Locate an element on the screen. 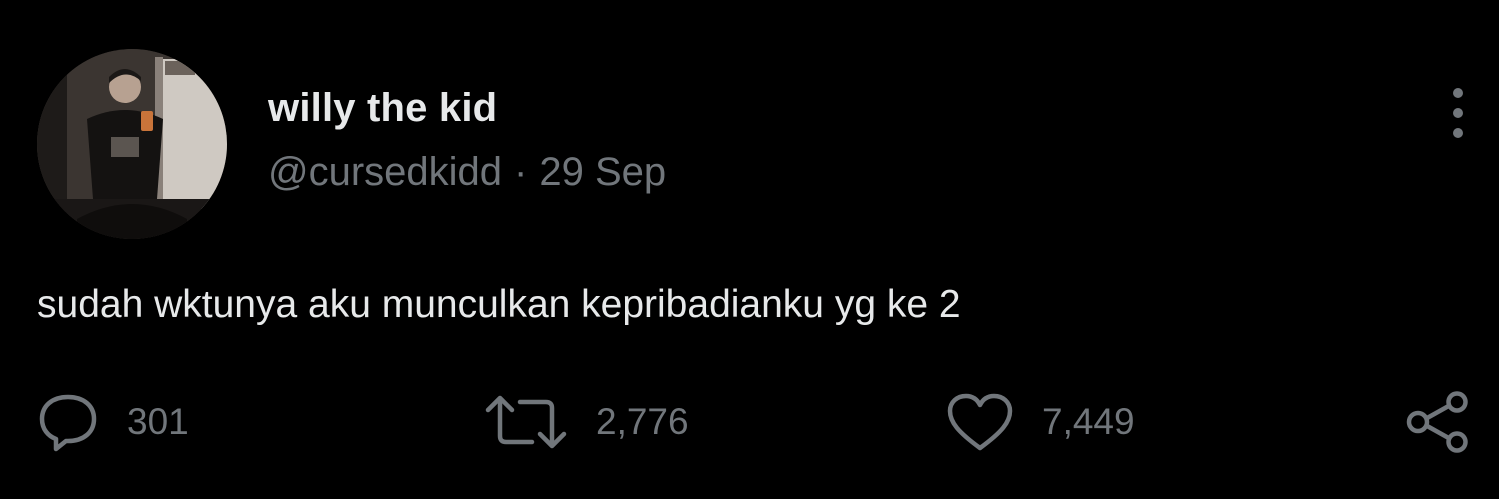 The image size is (1499, 499). like-count: 7,449 is located at coordinates (1088, 421).